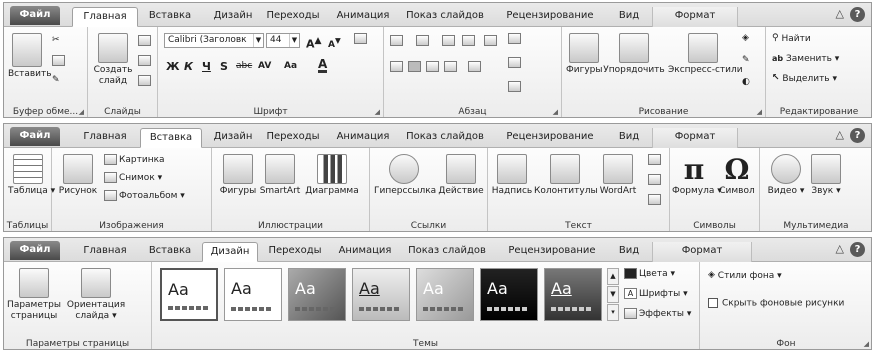 Image resolution: width=880 pixels, height=354 pixels. Describe the element at coordinates (613, 294) in the screenshot. I see `scroll-down-button: ▼` at that location.